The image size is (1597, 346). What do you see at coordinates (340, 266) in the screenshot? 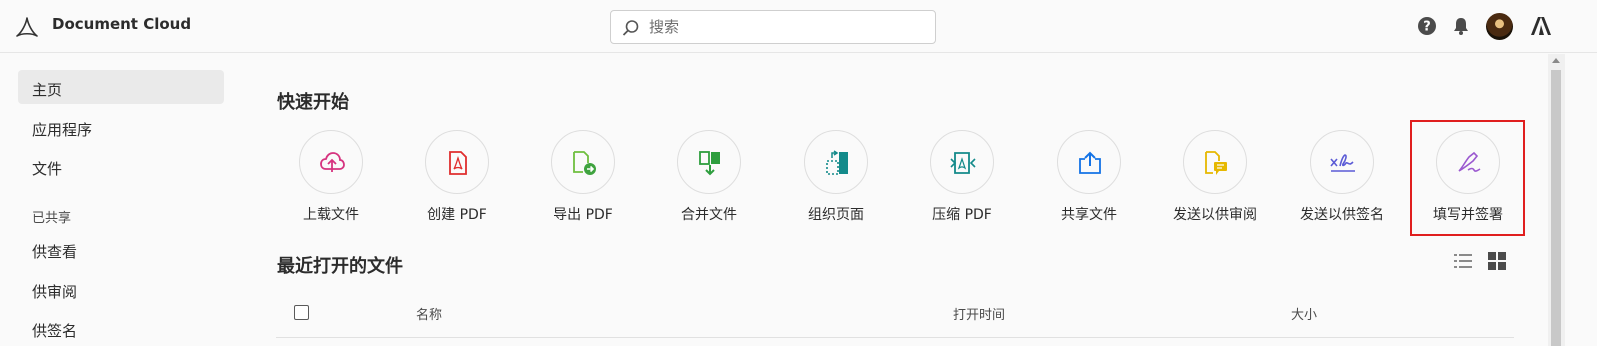
I see `recent-files-title: 最近打开的文件` at bounding box center [340, 266].